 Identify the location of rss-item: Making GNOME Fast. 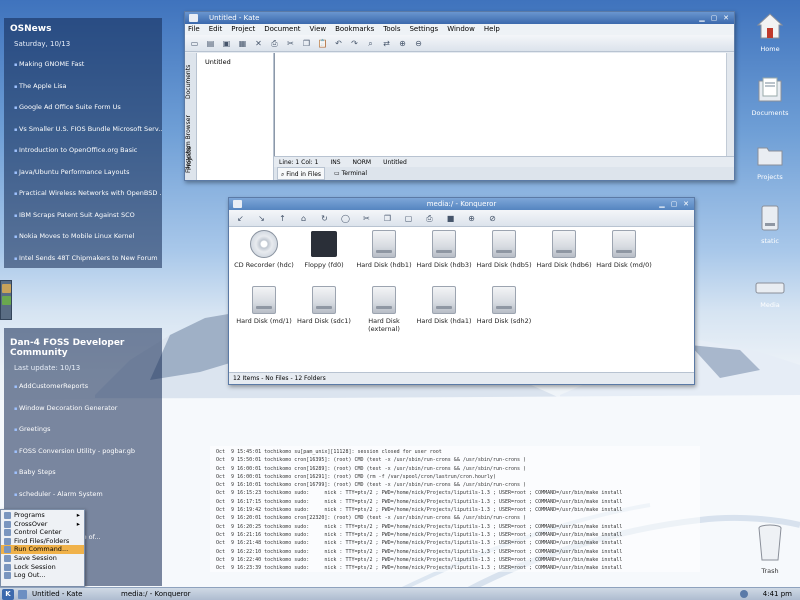
(83, 65).